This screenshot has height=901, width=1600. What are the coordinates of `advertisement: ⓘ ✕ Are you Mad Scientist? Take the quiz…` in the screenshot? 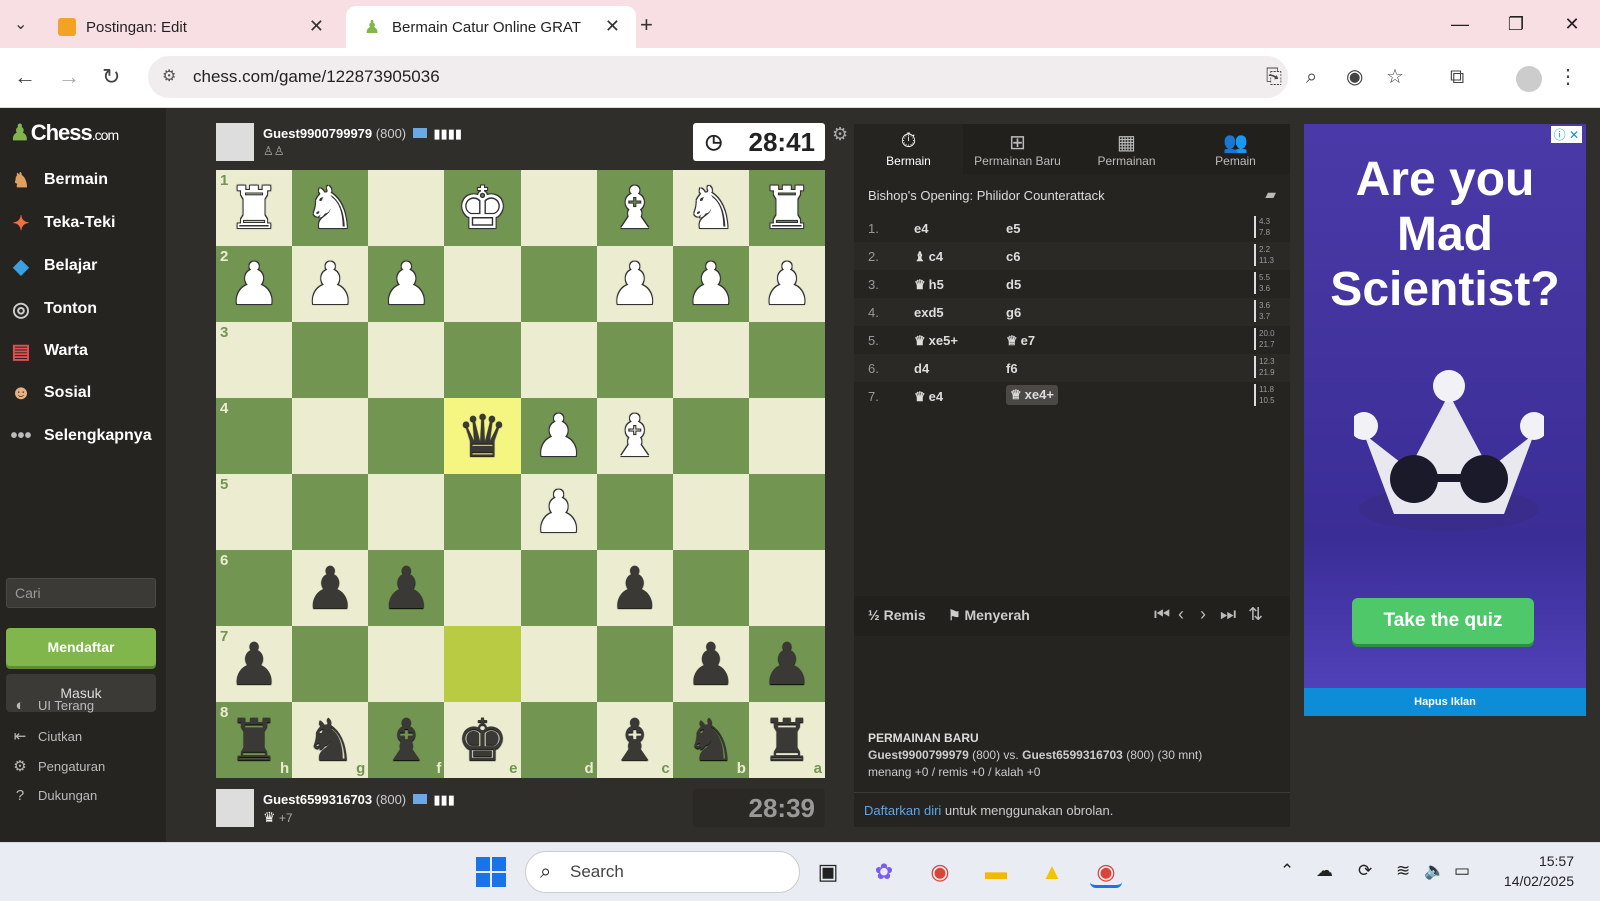 It's located at (1445, 420).